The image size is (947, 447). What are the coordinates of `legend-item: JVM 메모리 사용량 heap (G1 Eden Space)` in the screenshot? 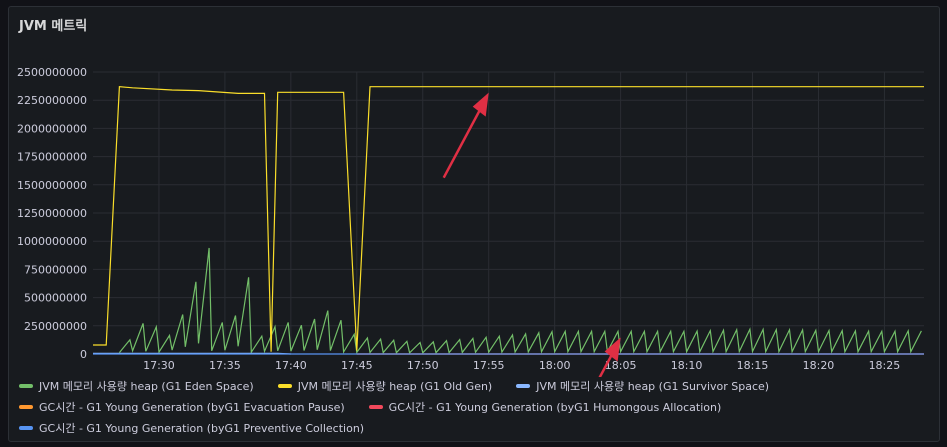 It's located at (136, 386).